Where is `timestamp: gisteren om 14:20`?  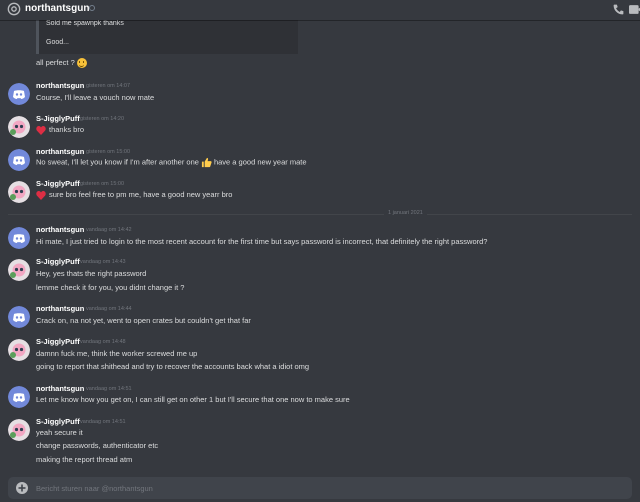
timestamp: gisteren om 14:20 is located at coordinates (102, 119).